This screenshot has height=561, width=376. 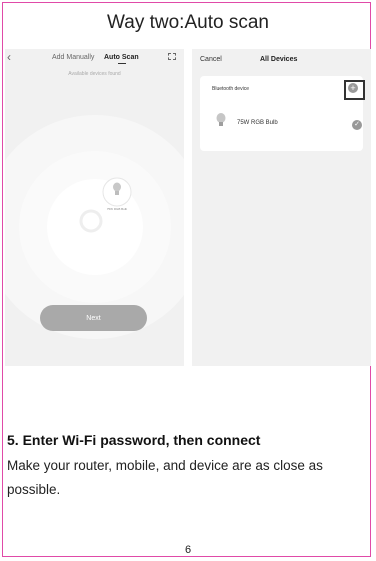 What do you see at coordinates (121, 57) in the screenshot?
I see `tab-auto-scan: Auto Scan` at bounding box center [121, 57].